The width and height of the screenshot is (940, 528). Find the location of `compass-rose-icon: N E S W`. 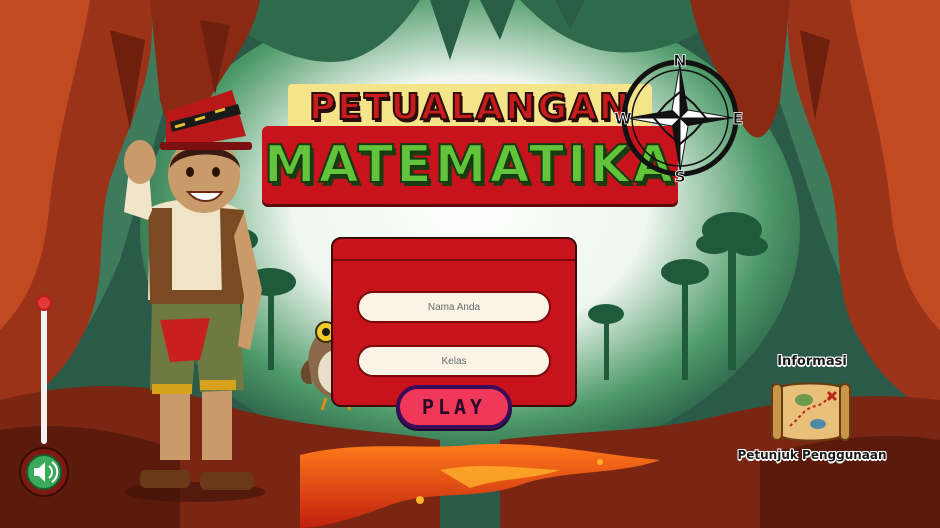

compass-rose-icon: N E S W is located at coordinates (679, 118).